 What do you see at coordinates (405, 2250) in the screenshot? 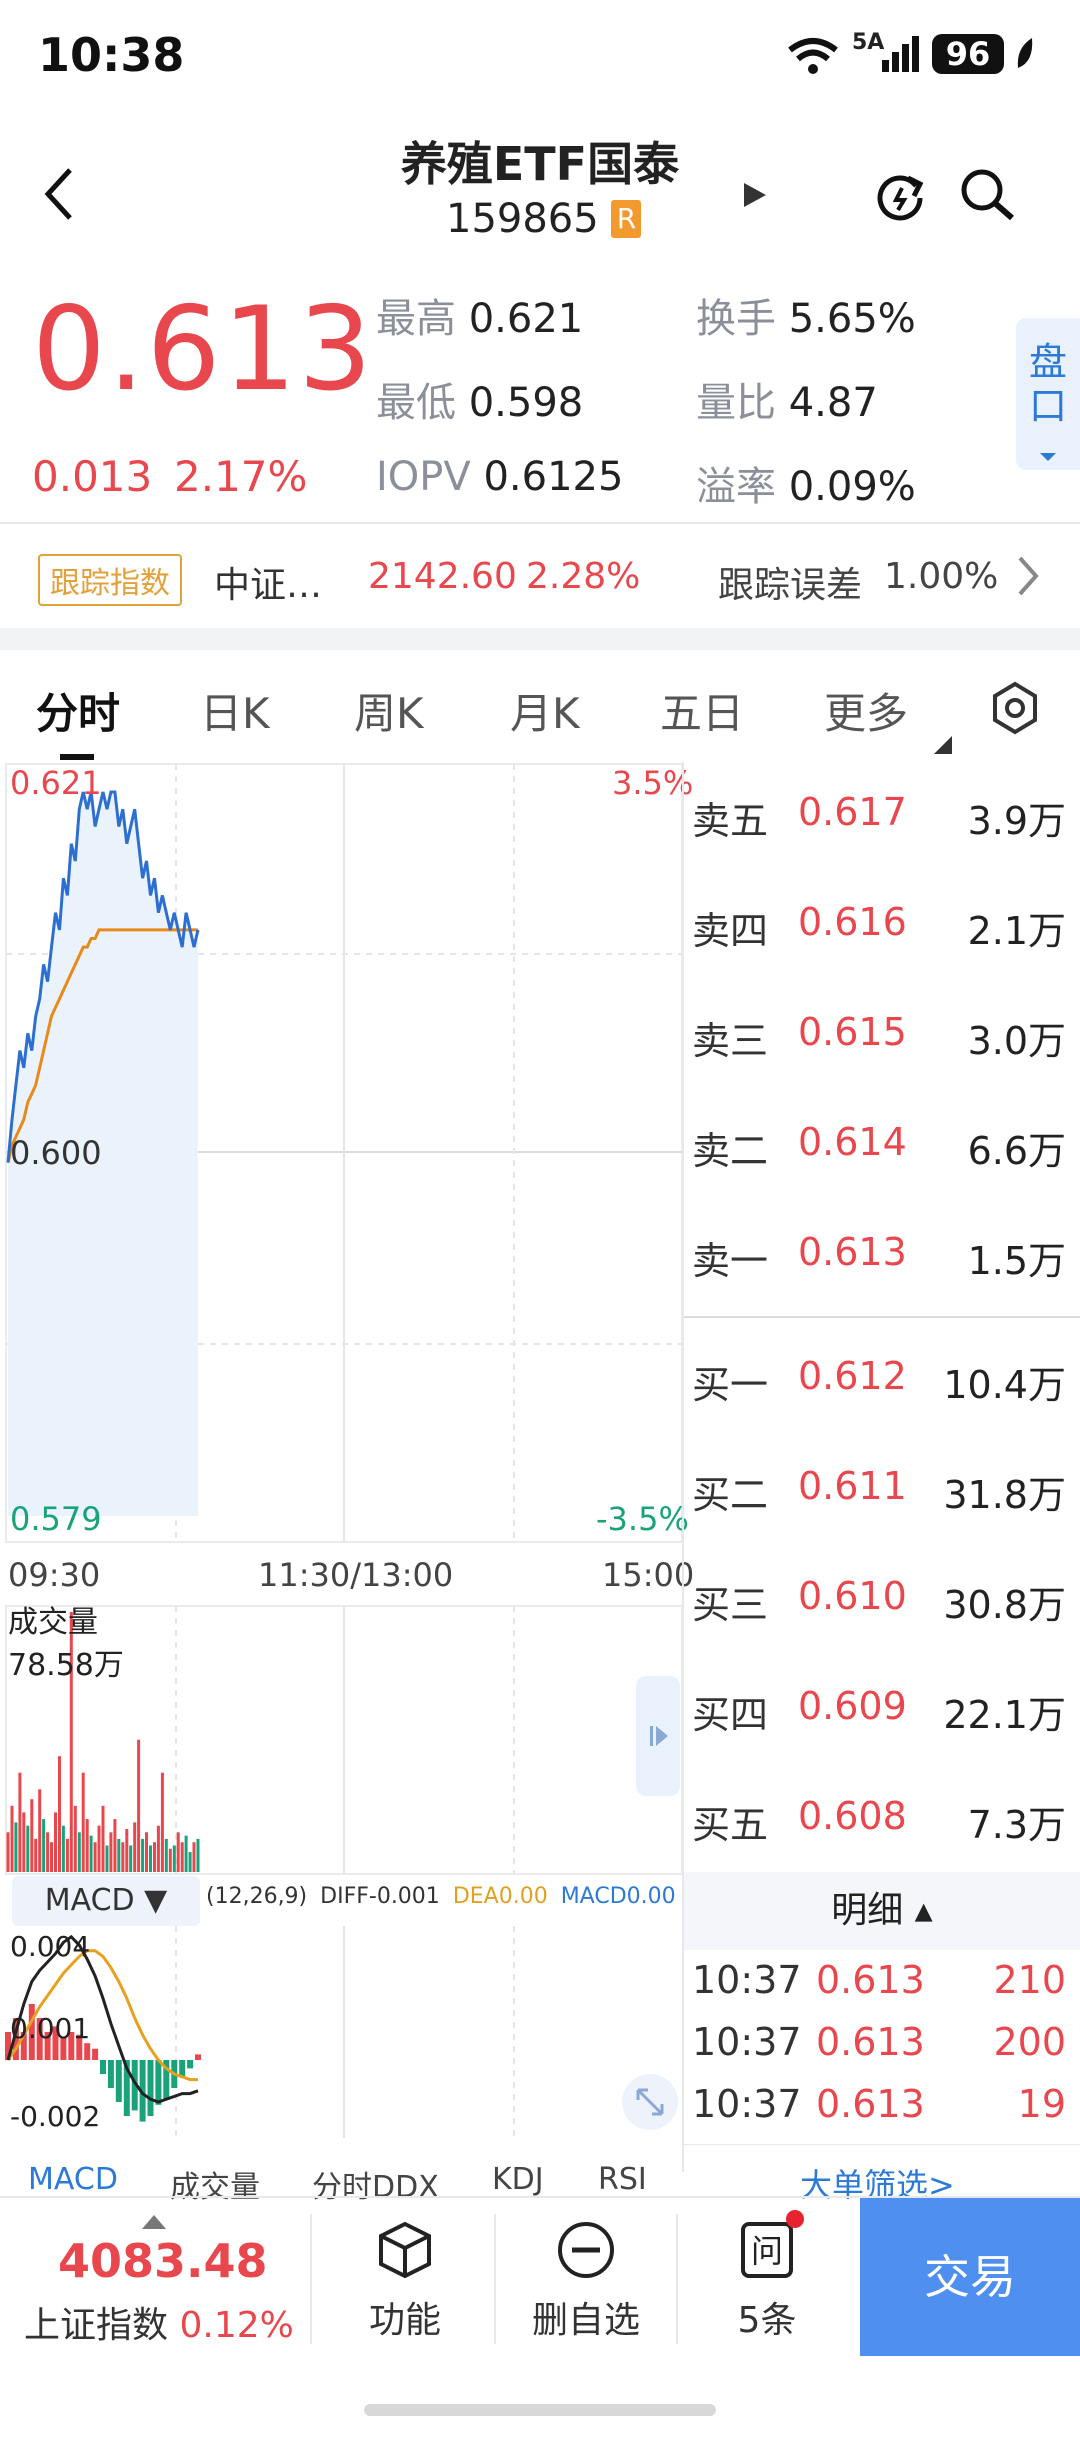
I see `cube-icon` at bounding box center [405, 2250].